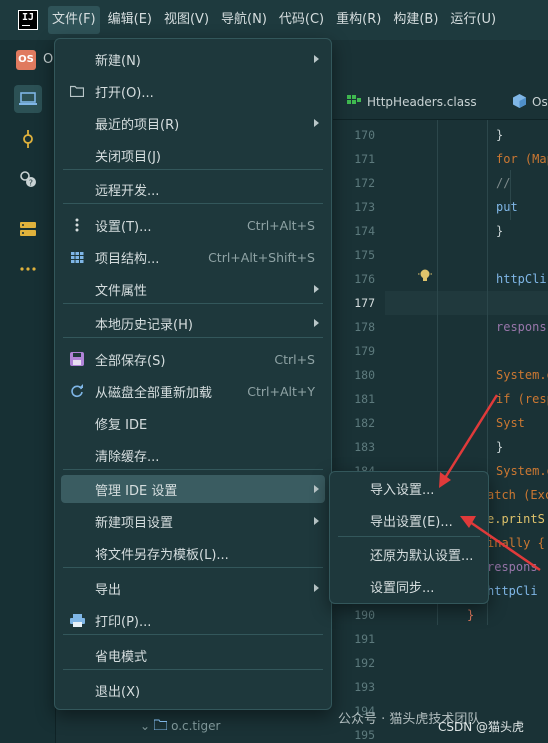 This screenshot has height=743, width=548. Describe the element at coordinates (481, 727) in the screenshot. I see `watermark-csdn: CSDN @猫头虎` at that location.